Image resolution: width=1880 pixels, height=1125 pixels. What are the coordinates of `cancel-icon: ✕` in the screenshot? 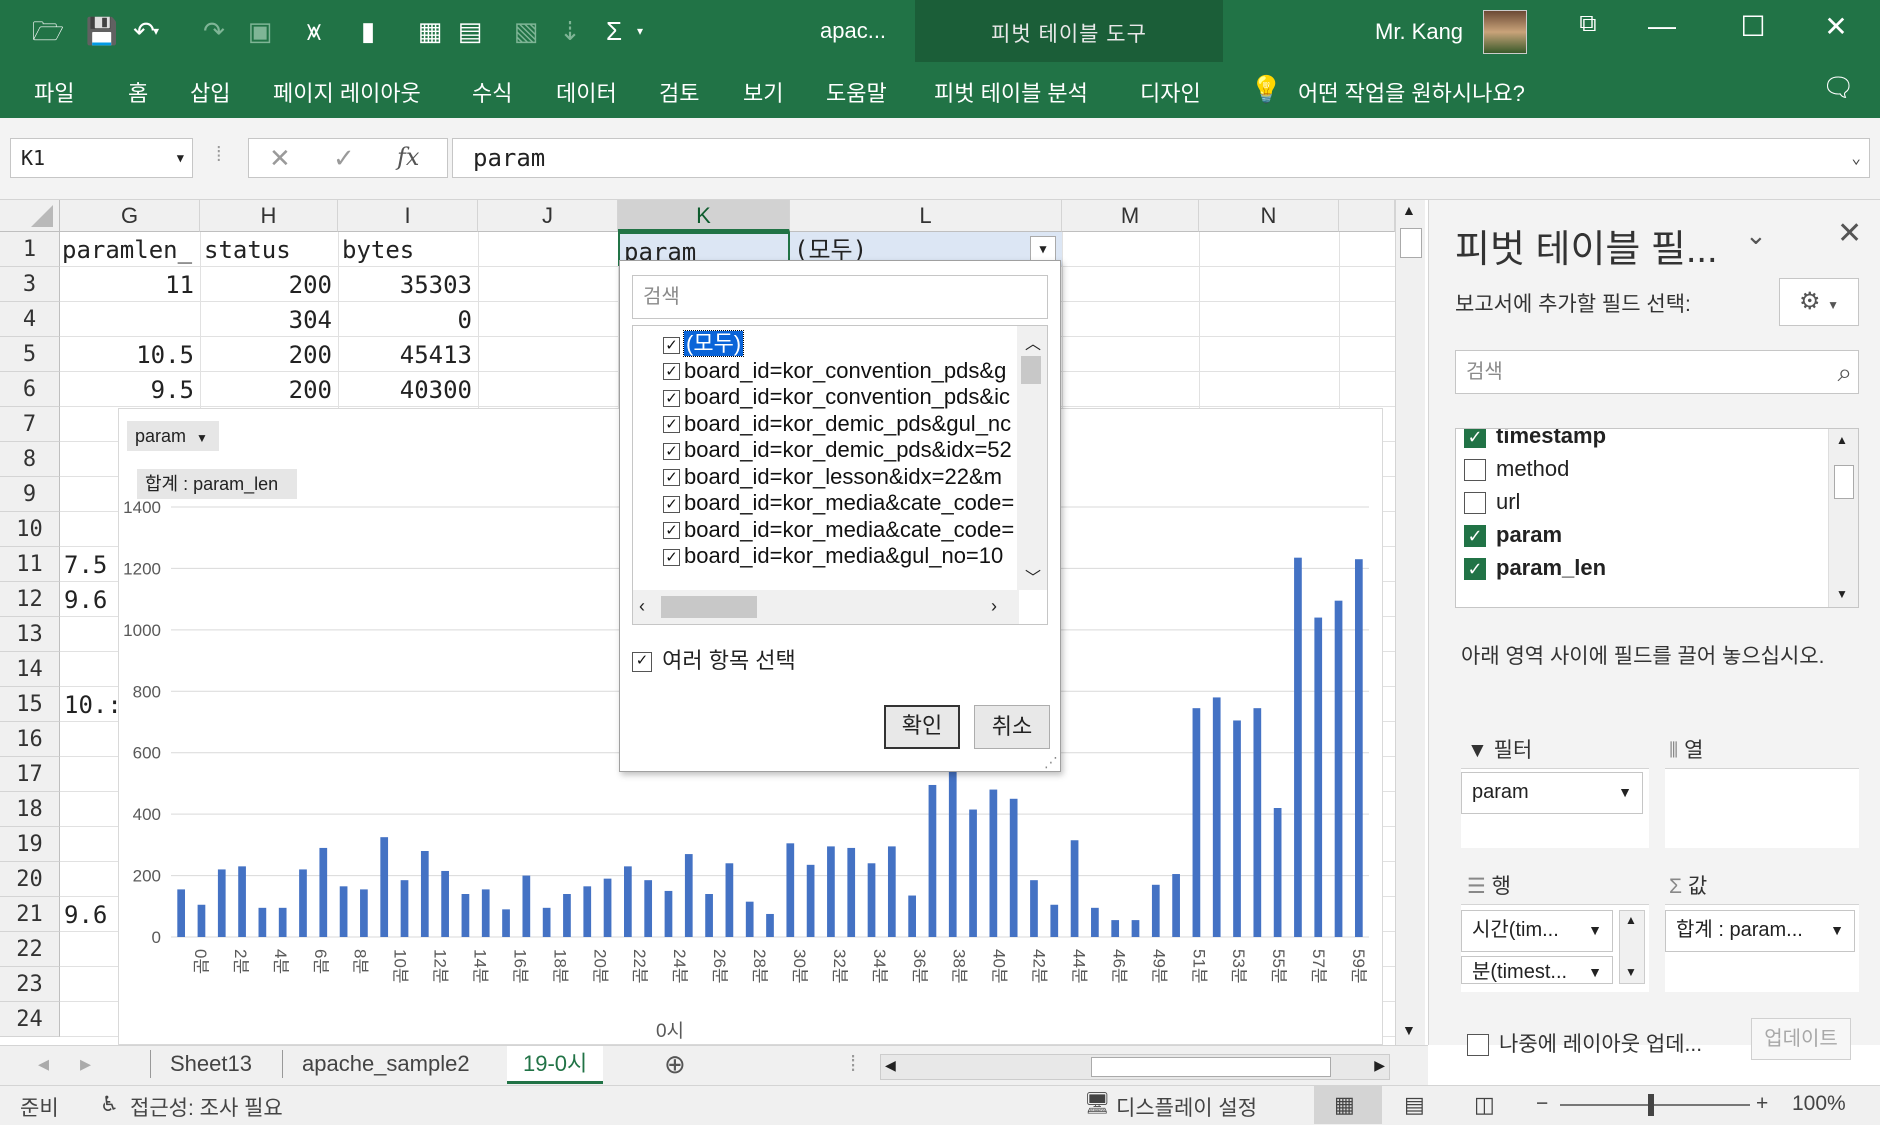 It's located at (280, 158).